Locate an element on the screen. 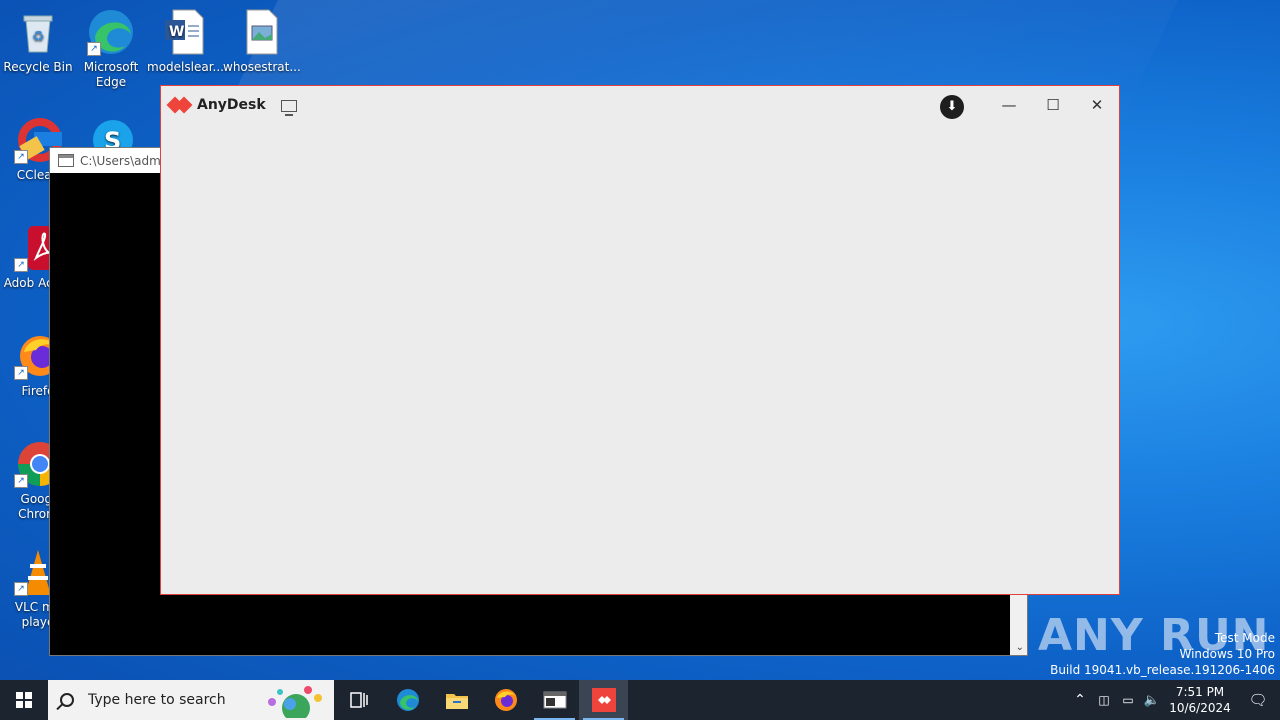 Image resolution: width=1280 pixels, height=720 pixels. clock-time: 7:51 PM is located at coordinates (1200, 692).